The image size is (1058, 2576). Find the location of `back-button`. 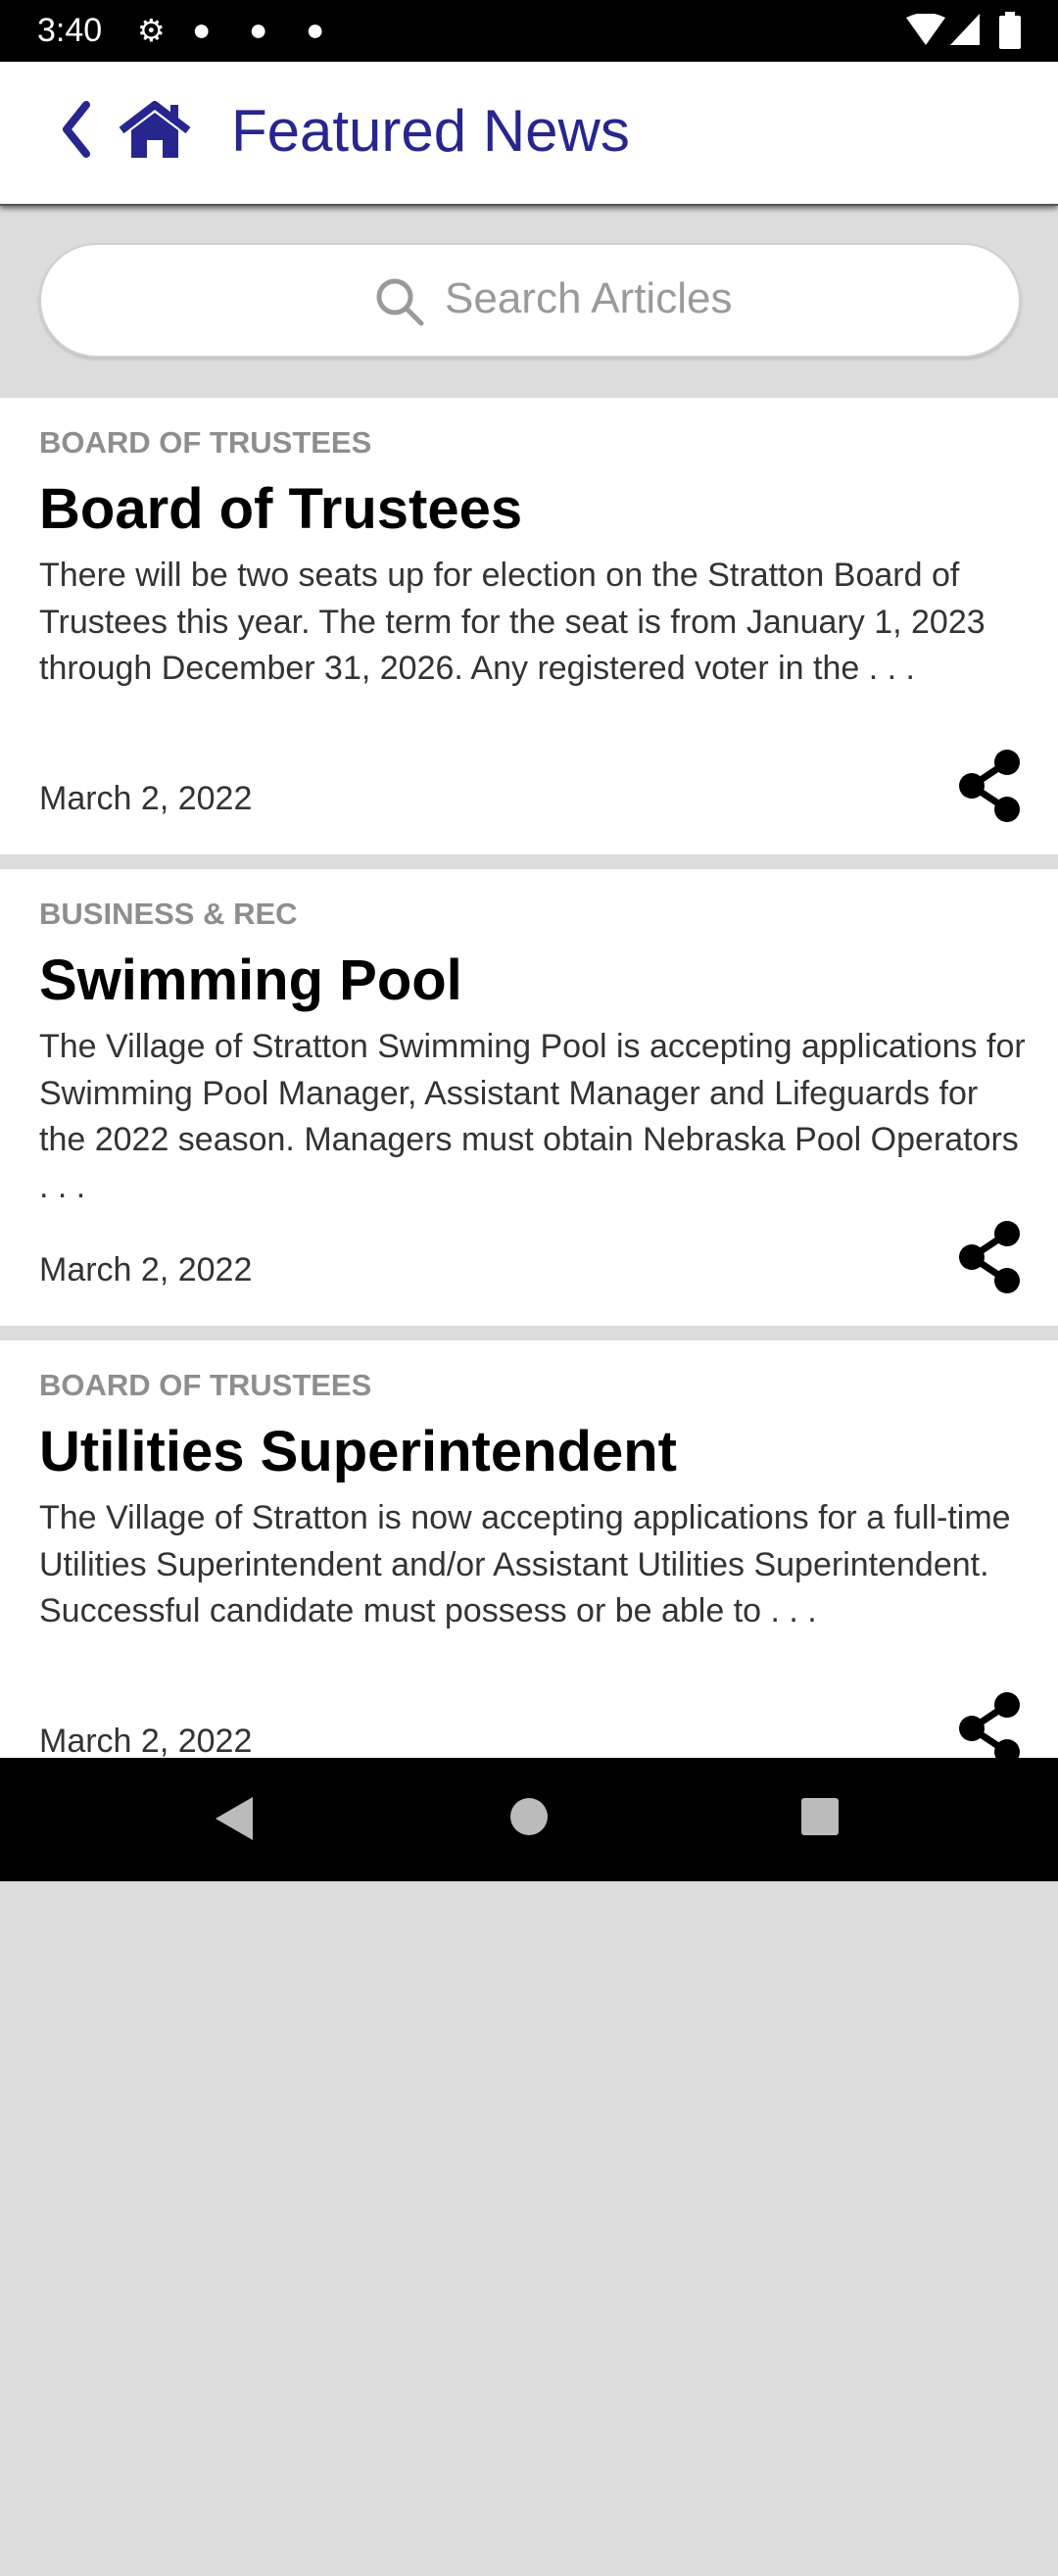

back-button is located at coordinates (76, 129).